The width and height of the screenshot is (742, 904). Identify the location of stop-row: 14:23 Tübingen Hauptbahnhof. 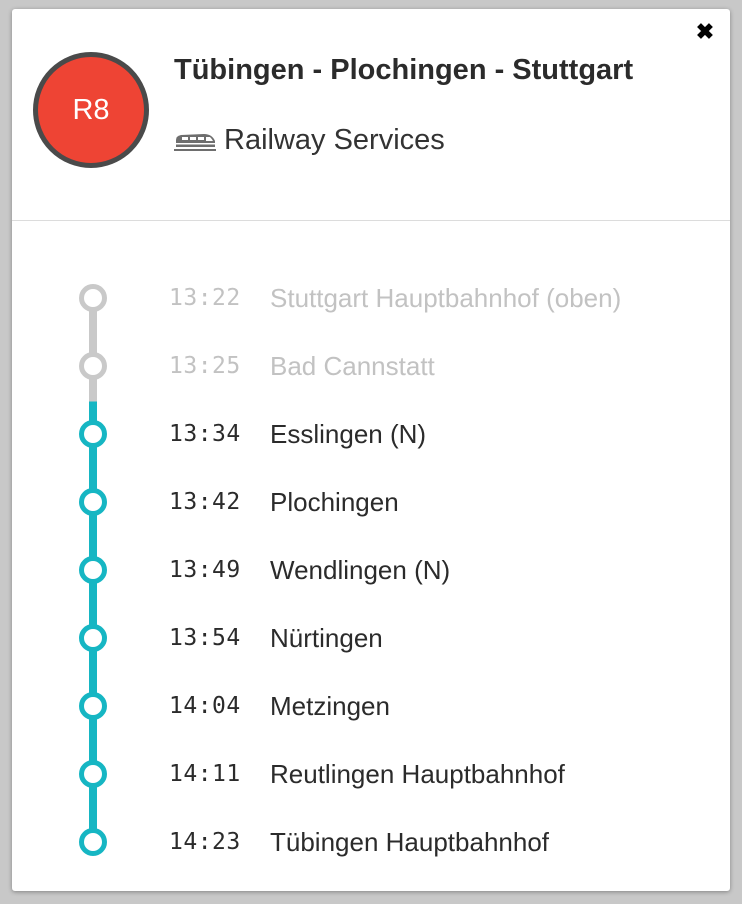
(359, 842).